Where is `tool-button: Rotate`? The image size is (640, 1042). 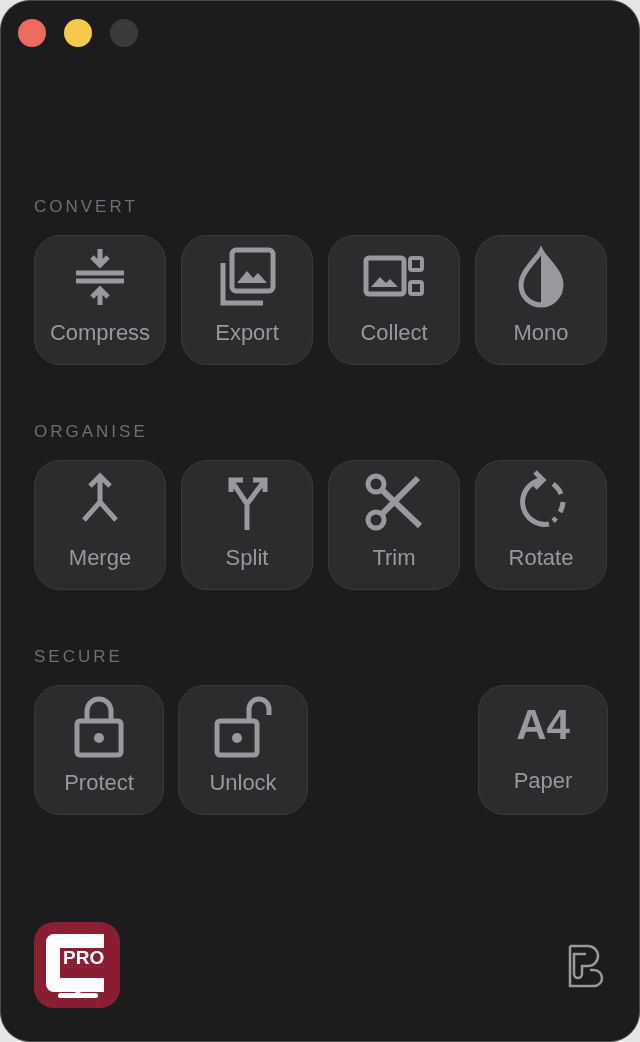 tool-button: Rotate is located at coordinates (541, 525).